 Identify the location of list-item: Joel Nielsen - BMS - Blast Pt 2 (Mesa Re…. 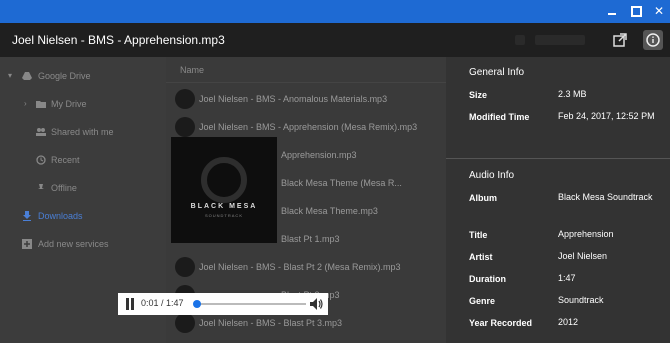
(306, 267).